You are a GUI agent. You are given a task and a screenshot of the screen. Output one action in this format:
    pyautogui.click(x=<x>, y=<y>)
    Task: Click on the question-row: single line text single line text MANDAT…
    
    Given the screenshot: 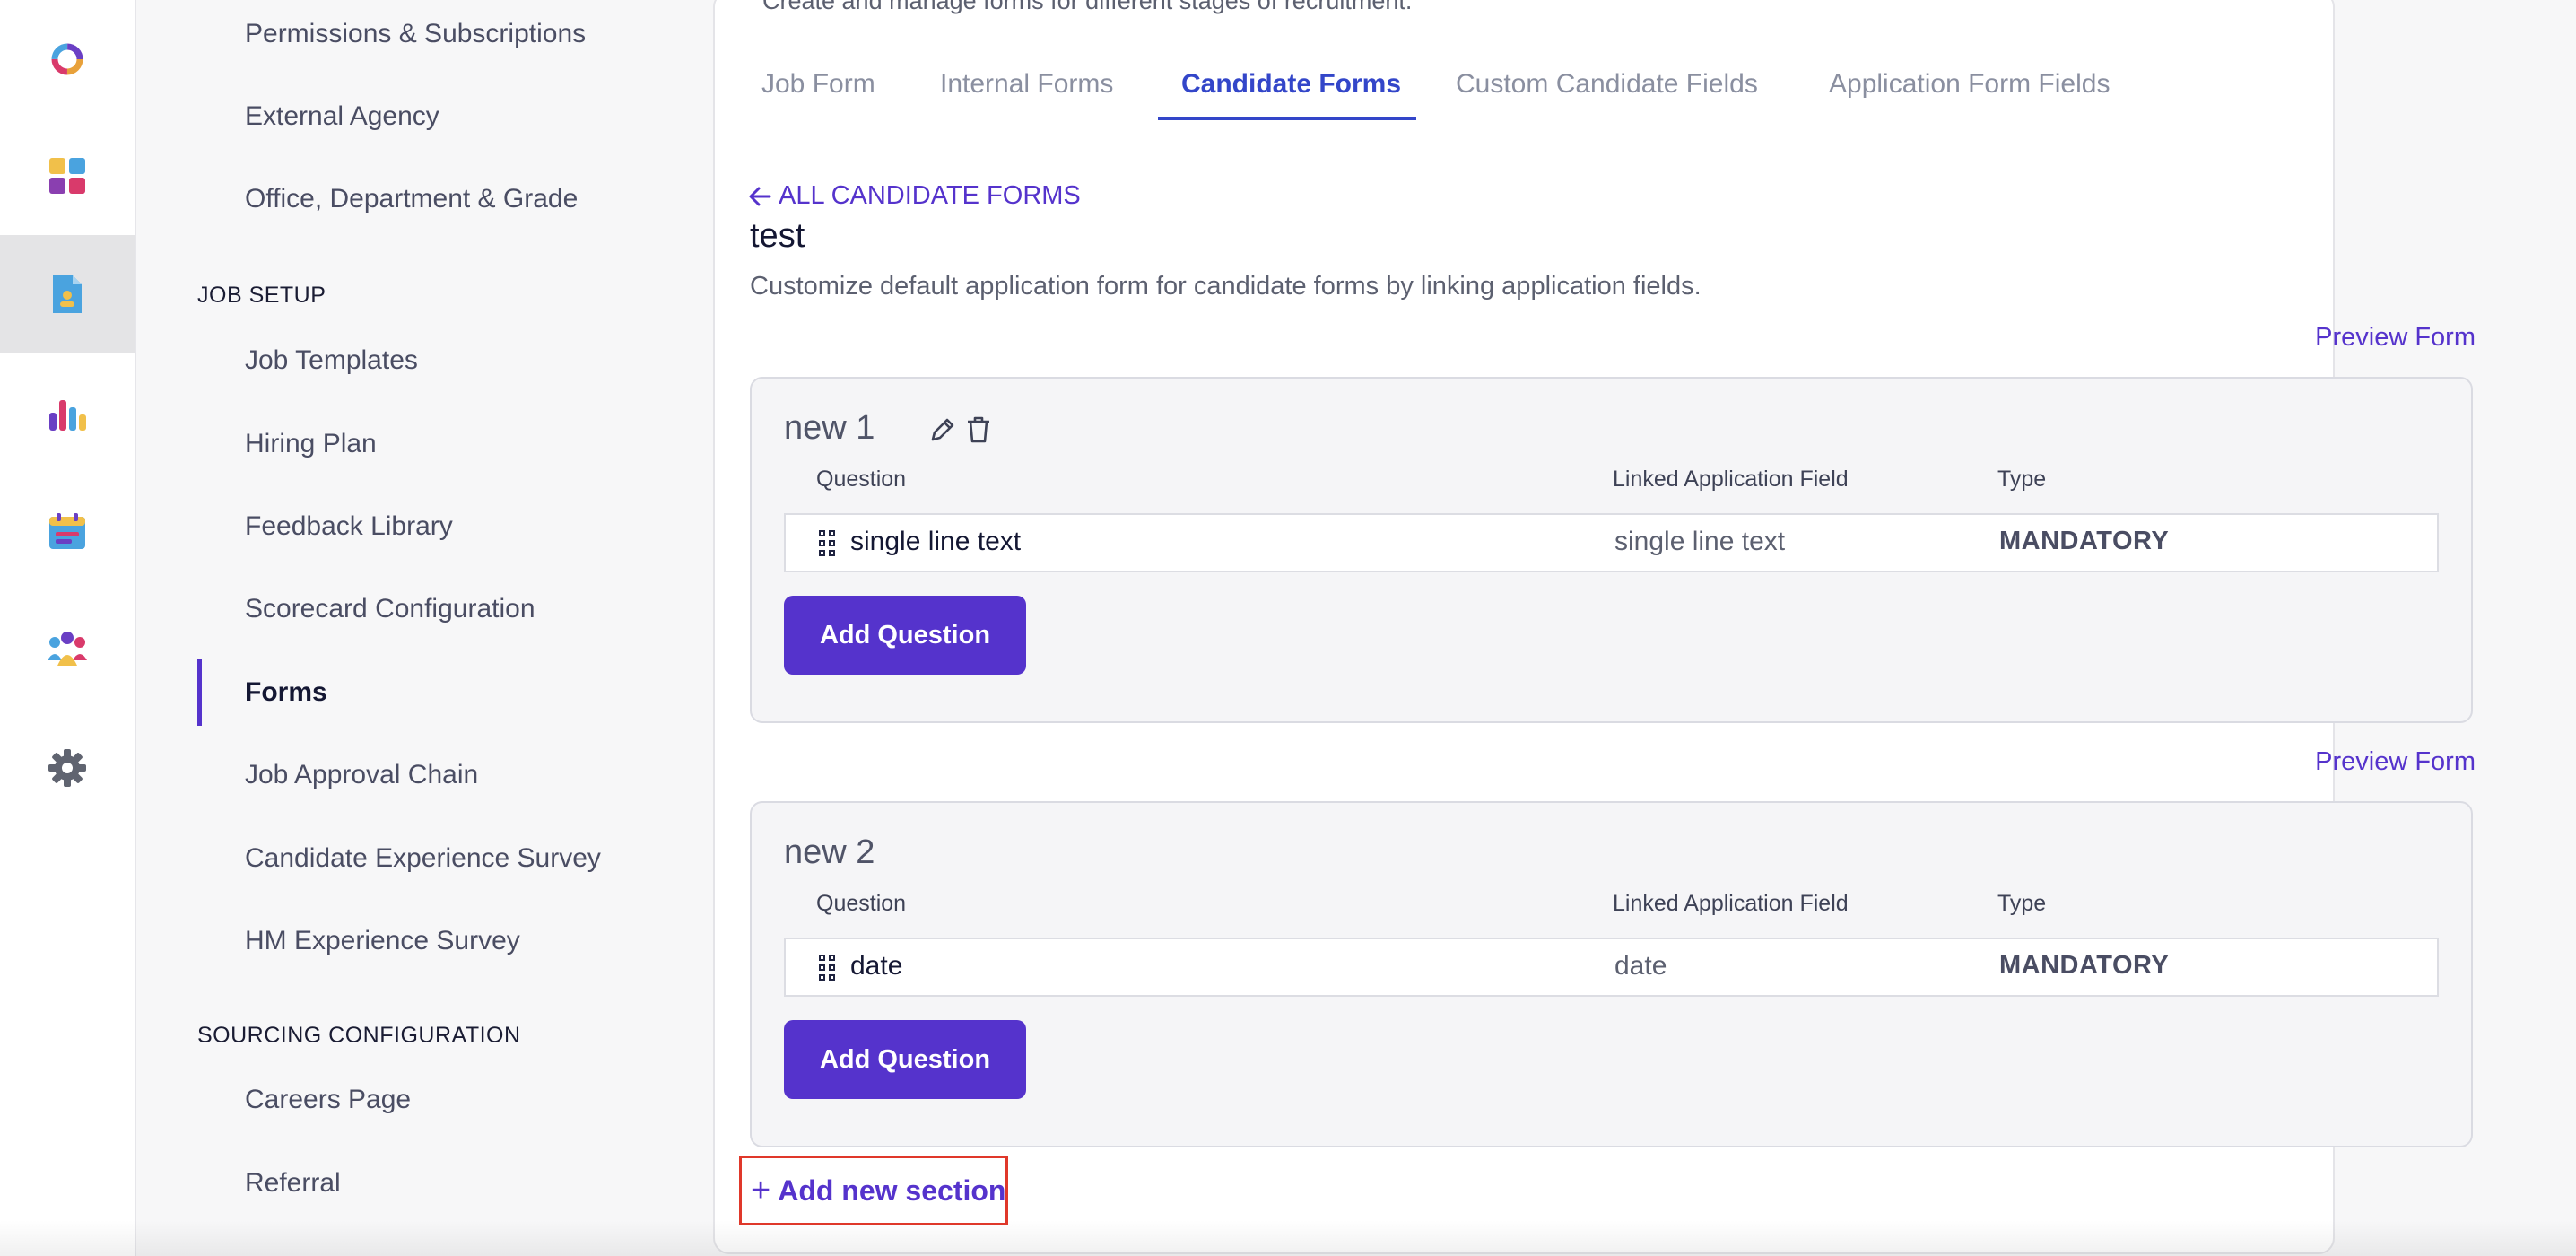 What is the action you would take?
    pyautogui.click(x=1611, y=542)
    